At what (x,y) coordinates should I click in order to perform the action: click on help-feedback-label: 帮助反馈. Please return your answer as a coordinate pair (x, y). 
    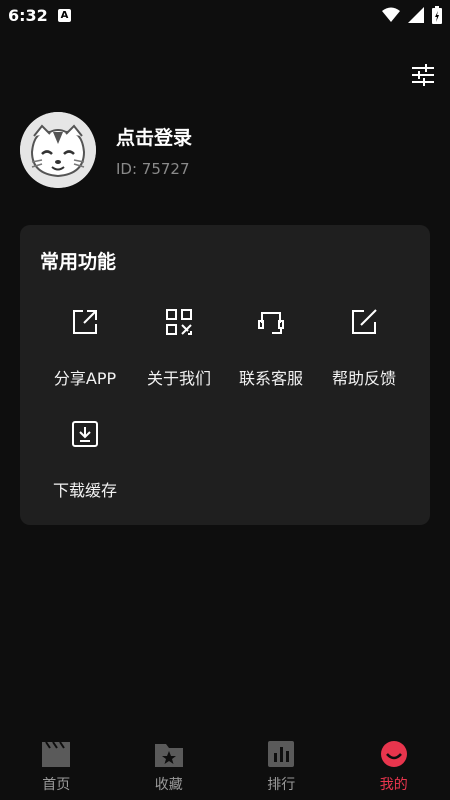
    Looking at the image, I should click on (363, 378).